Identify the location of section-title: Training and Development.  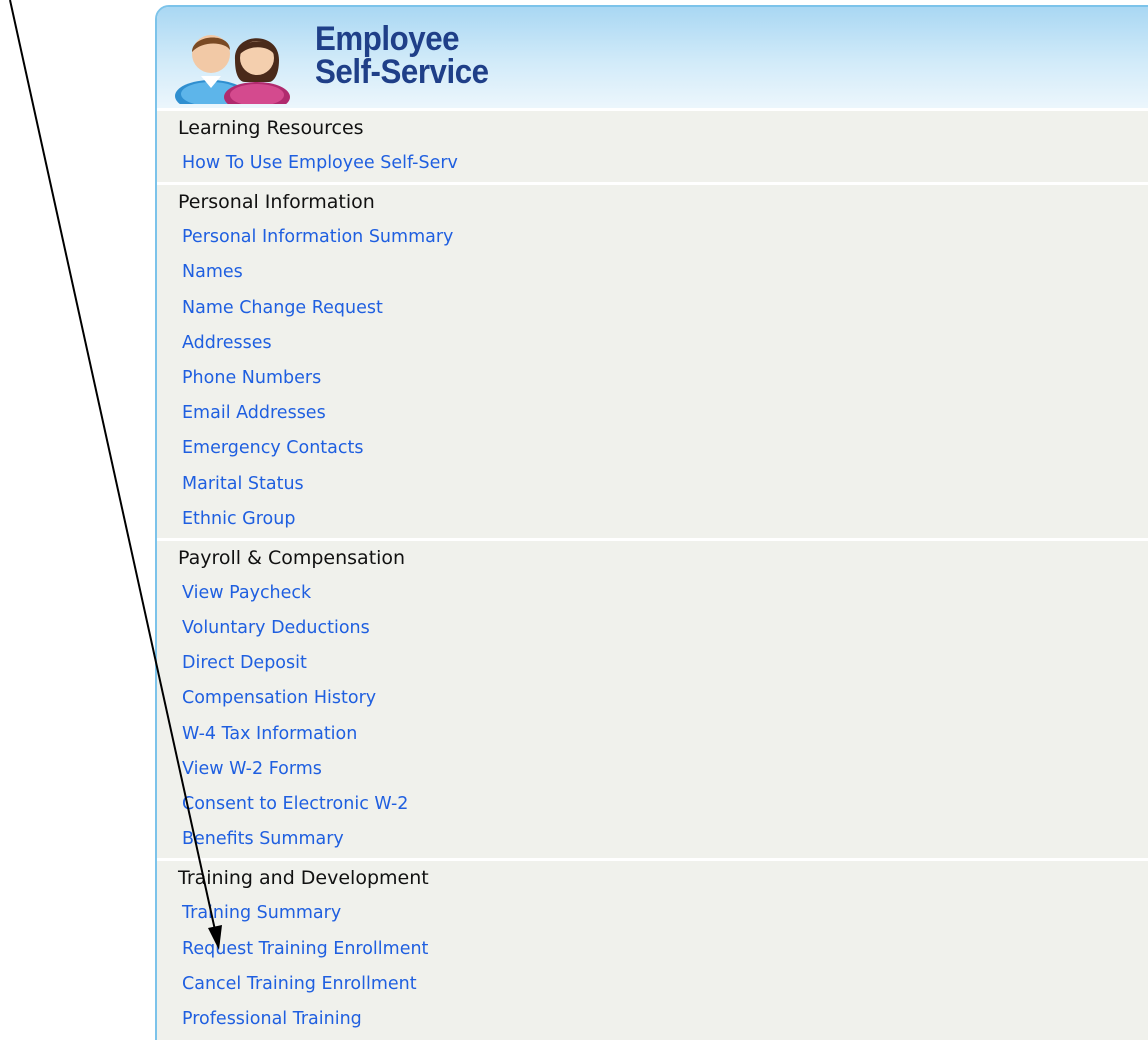
(303, 878).